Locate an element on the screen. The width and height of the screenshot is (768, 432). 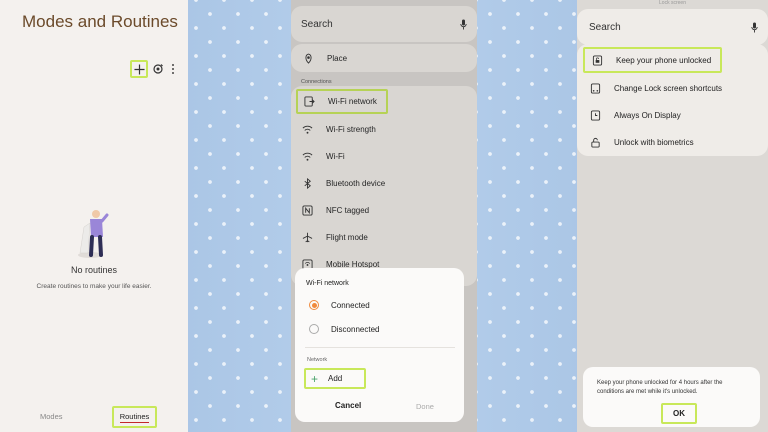
add-routine-button is located at coordinates (139, 69).